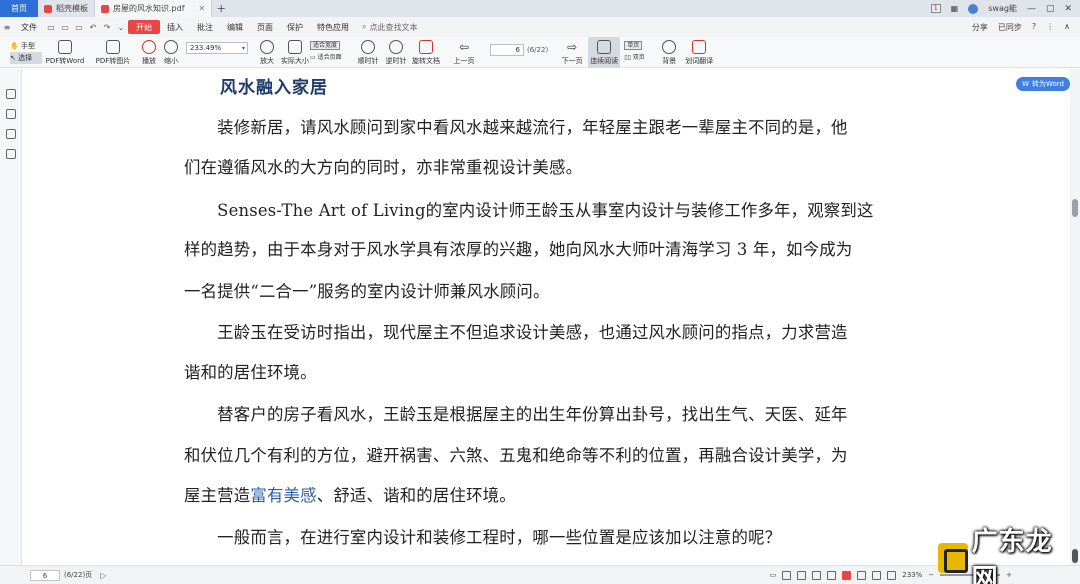 This screenshot has width=1080, height=584. What do you see at coordinates (121, 27) in the screenshot?
I see `chevron-down-icon: ⌄` at bounding box center [121, 27].